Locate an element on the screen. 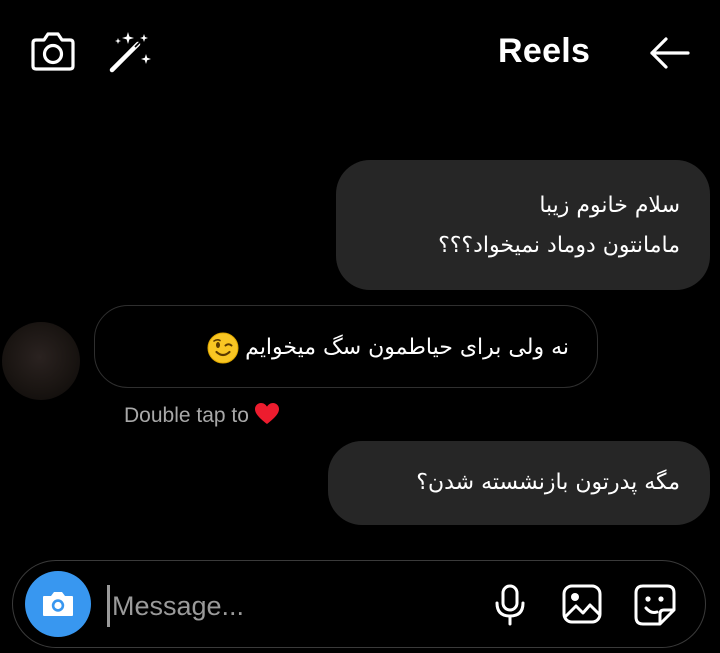 The image size is (720, 653). message-bubble-received: نه ولی برای حیاطمون سگ میخوایم is located at coordinates (346, 346).